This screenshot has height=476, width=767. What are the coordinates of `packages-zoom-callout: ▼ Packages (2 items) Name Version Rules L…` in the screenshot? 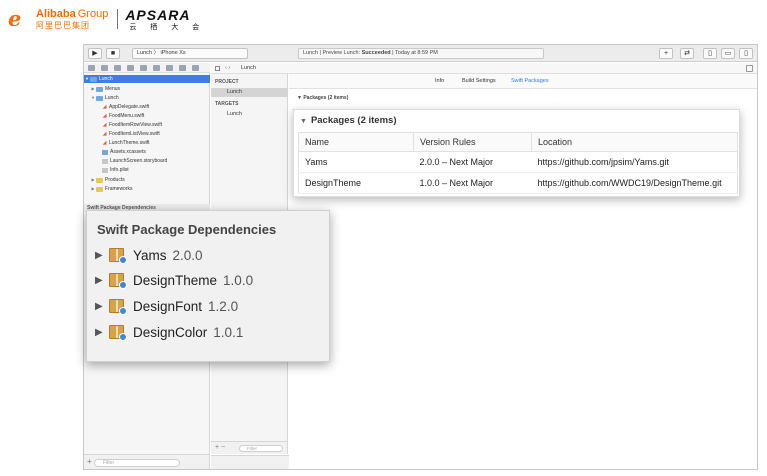 It's located at (516, 153).